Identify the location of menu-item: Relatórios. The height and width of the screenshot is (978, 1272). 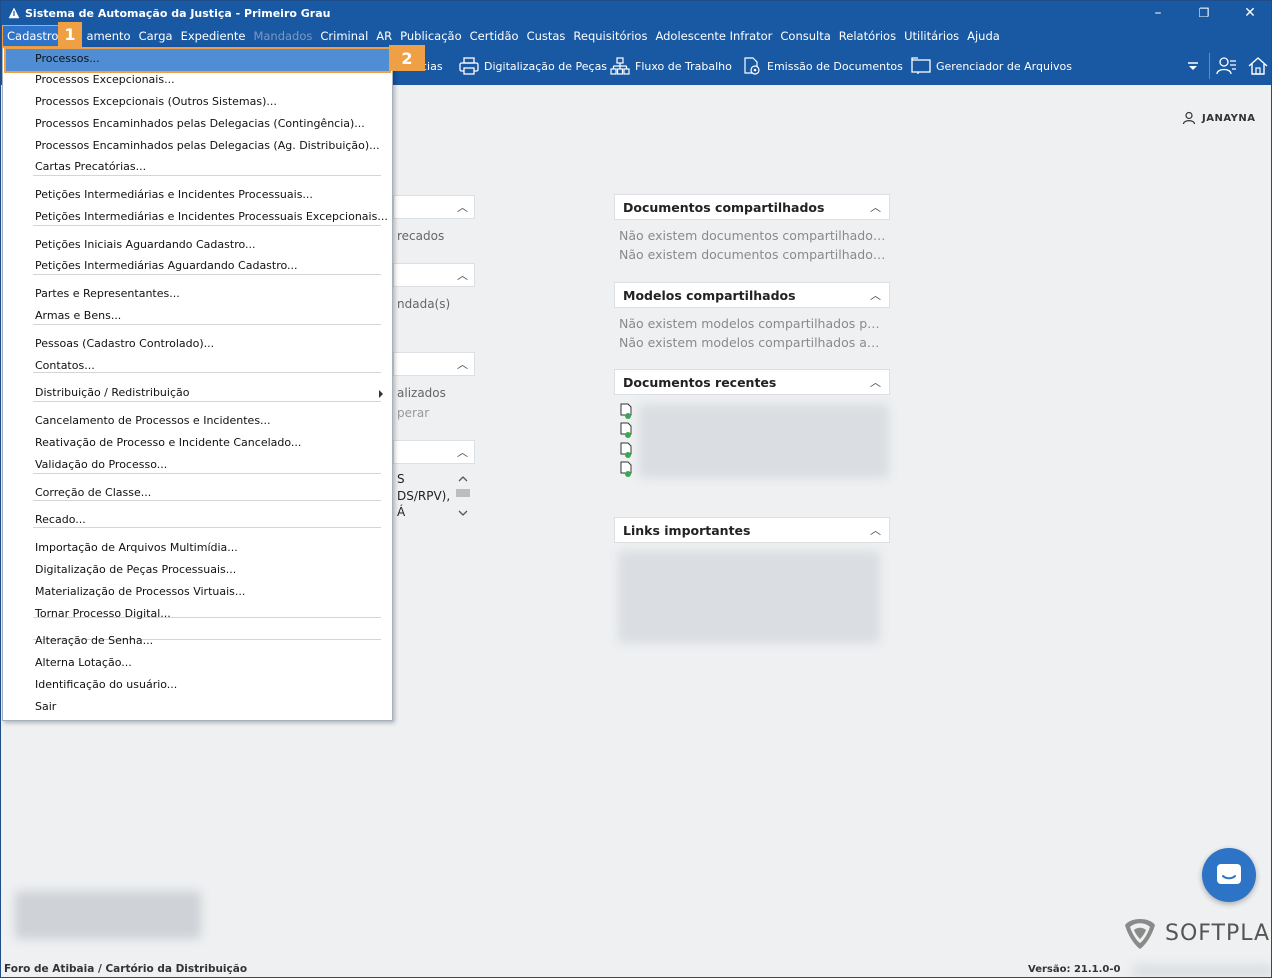
(867, 36).